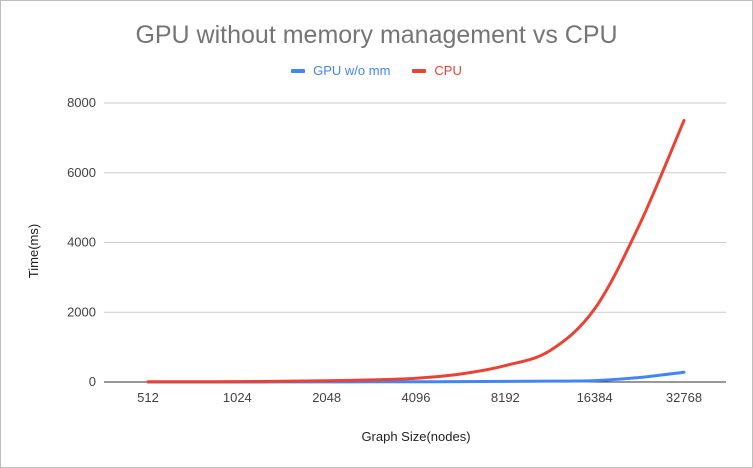 Image resolution: width=753 pixels, height=468 pixels. I want to click on y-tick-label: 0, so click(92, 381).